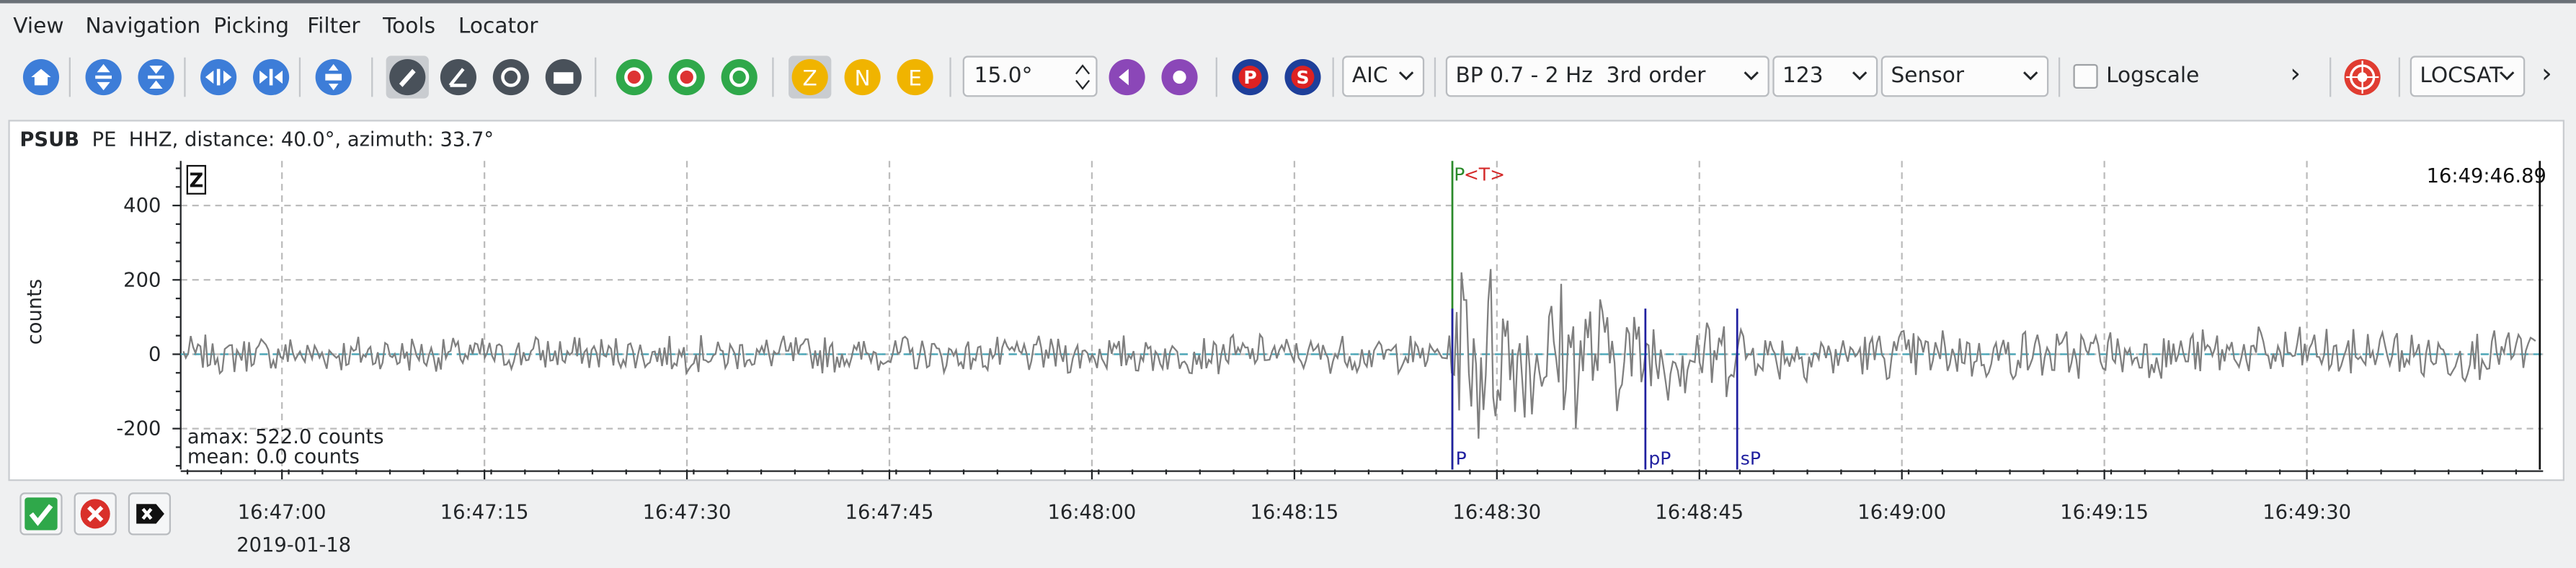 The width and height of the screenshot is (2576, 568). I want to click on time-readout: 16:49:46.89, so click(2486, 176).